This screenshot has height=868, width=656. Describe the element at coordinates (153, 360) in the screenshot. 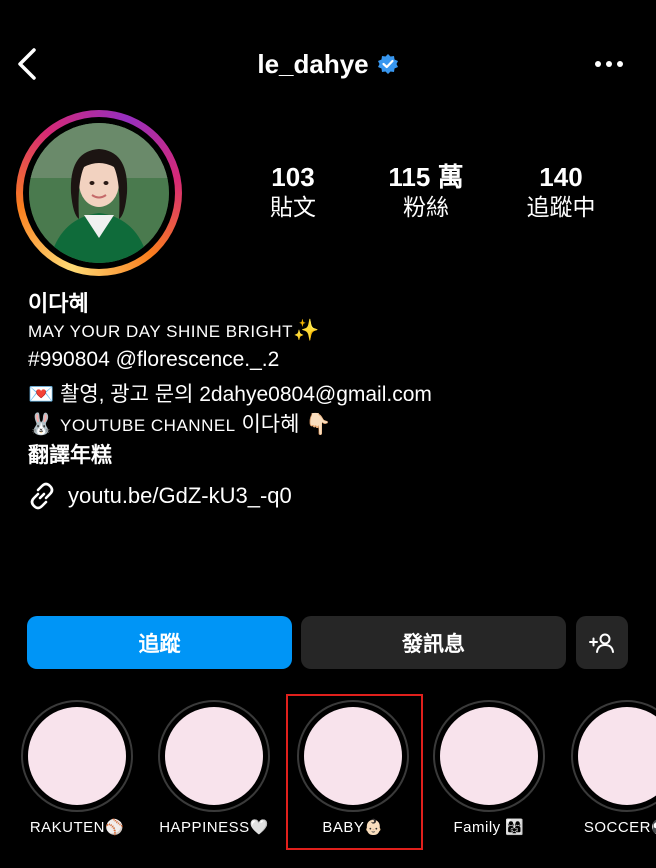

I see `bio-line-2: #990804 @florescence._.2` at that location.